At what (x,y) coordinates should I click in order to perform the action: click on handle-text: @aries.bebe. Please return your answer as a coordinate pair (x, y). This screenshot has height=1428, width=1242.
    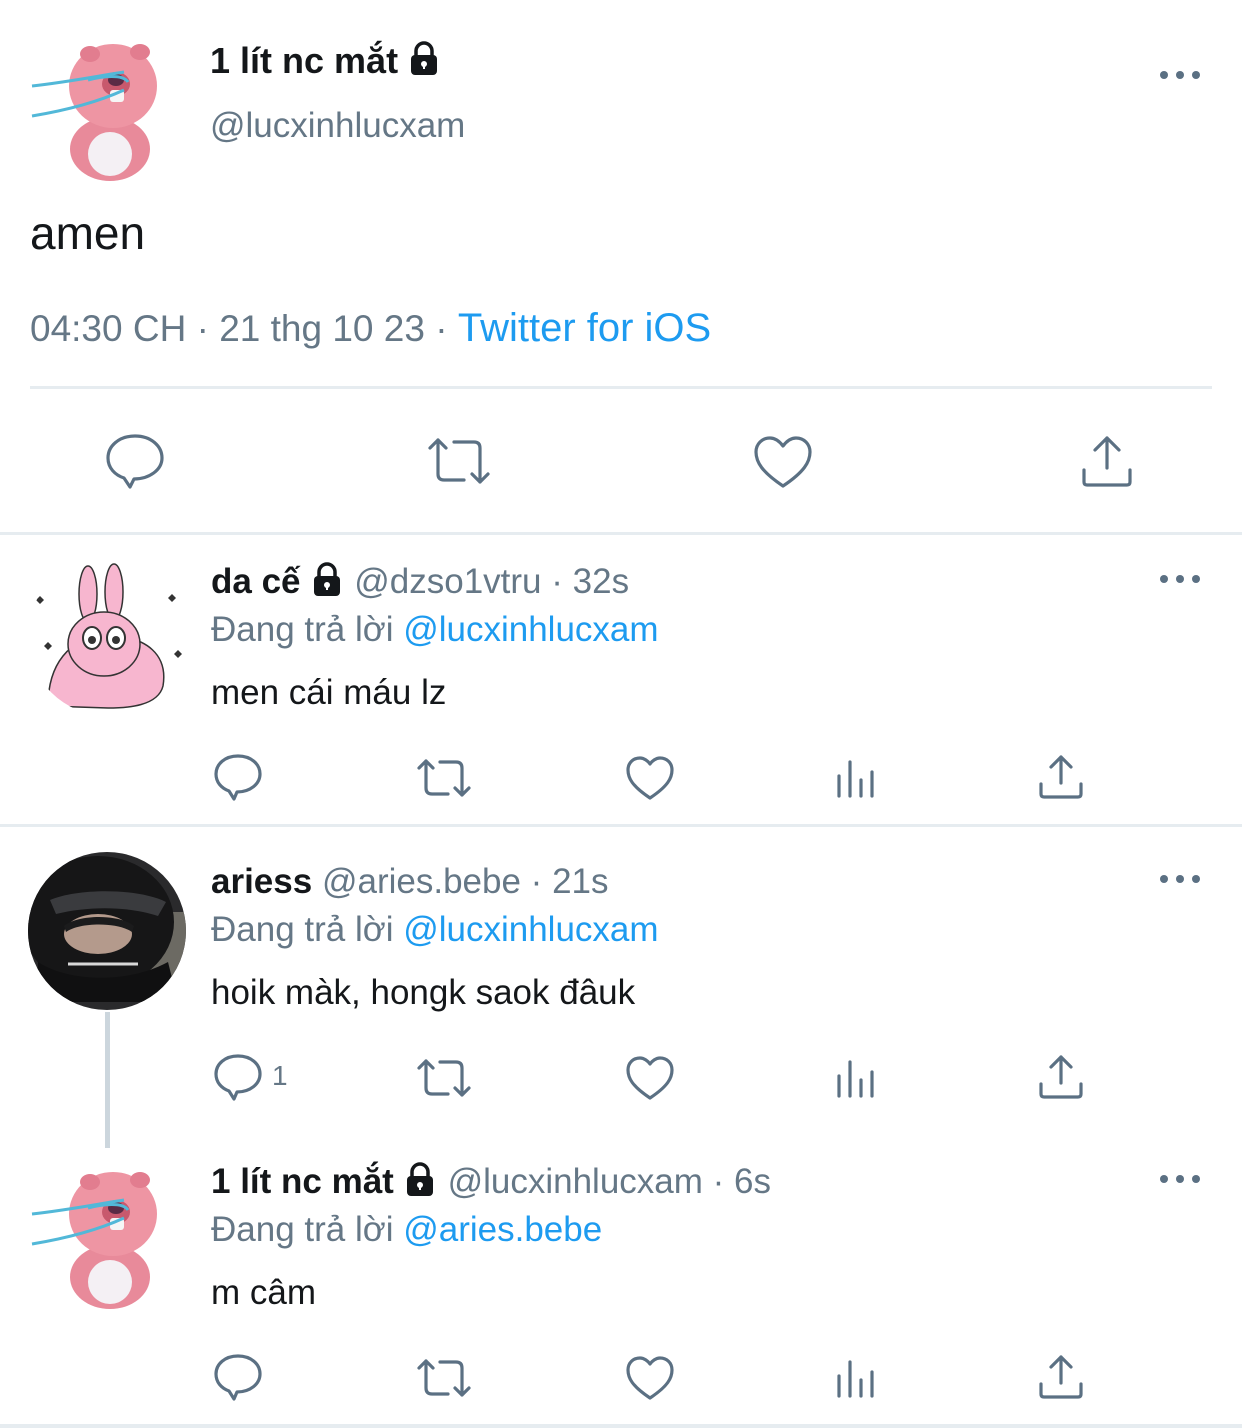
    Looking at the image, I should click on (421, 881).